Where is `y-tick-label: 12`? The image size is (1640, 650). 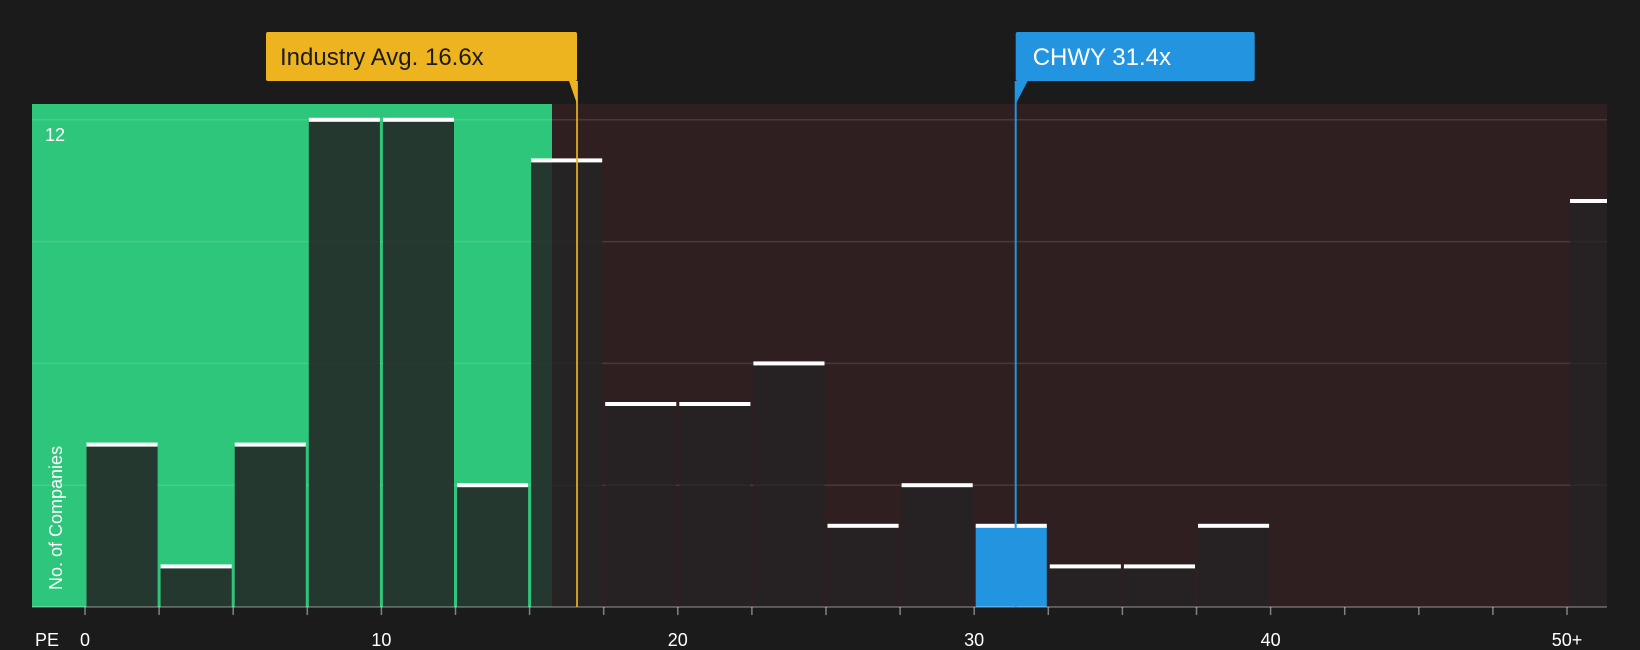 y-tick-label: 12 is located at coordinates (55, 135).